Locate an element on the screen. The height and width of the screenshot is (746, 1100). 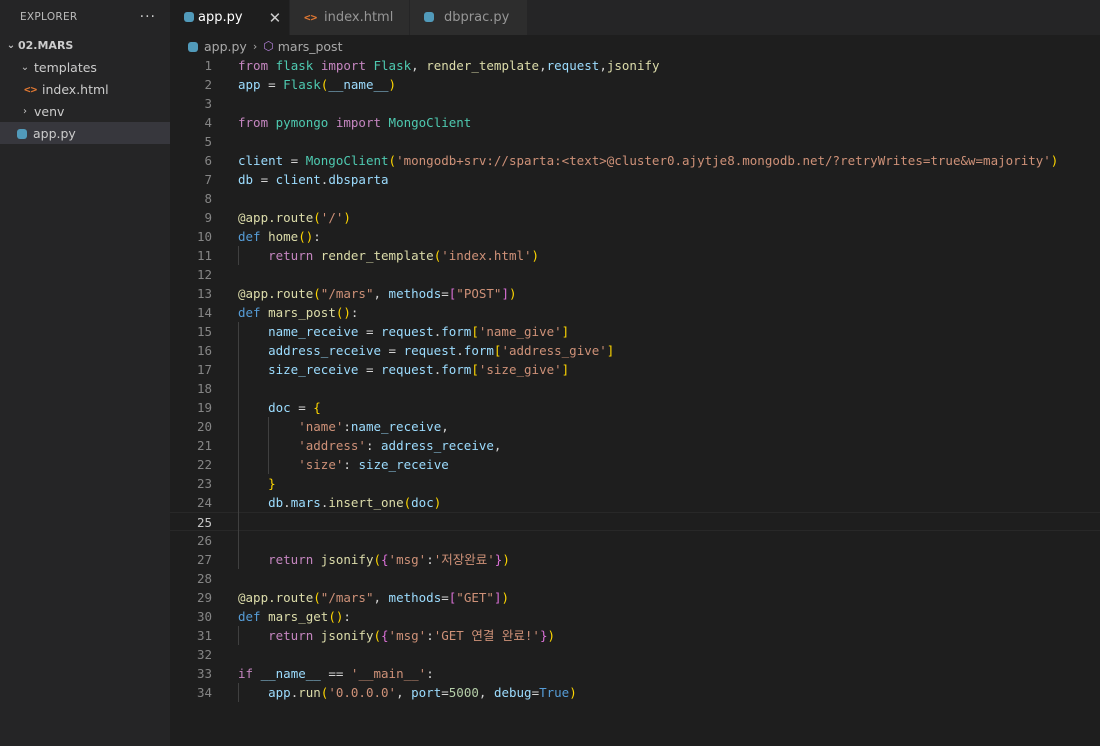
code-line: 4 from pymongo import MongoClient is located at coordinates (635, 122).